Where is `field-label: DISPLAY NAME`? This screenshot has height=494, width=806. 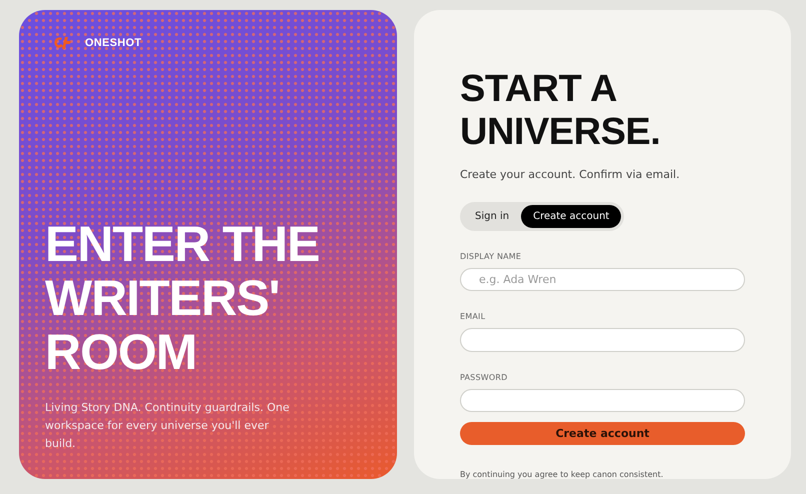
field-label: DISPLAY NAME is located at coordinates (491, 256).